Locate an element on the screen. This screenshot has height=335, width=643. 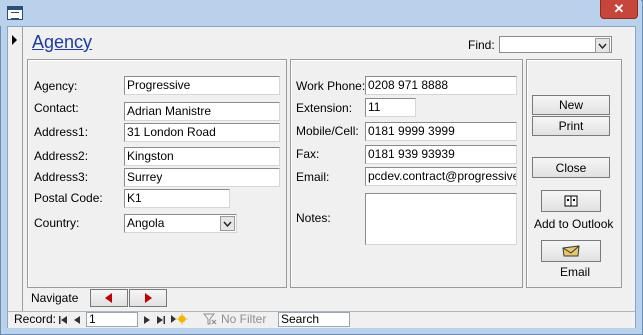
record-label: Record: is located at coordinates (35, 319).